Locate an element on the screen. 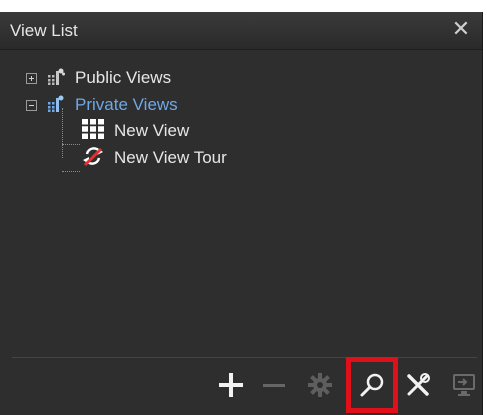  send-to-monitor-button is located at coordinates (464, 385).